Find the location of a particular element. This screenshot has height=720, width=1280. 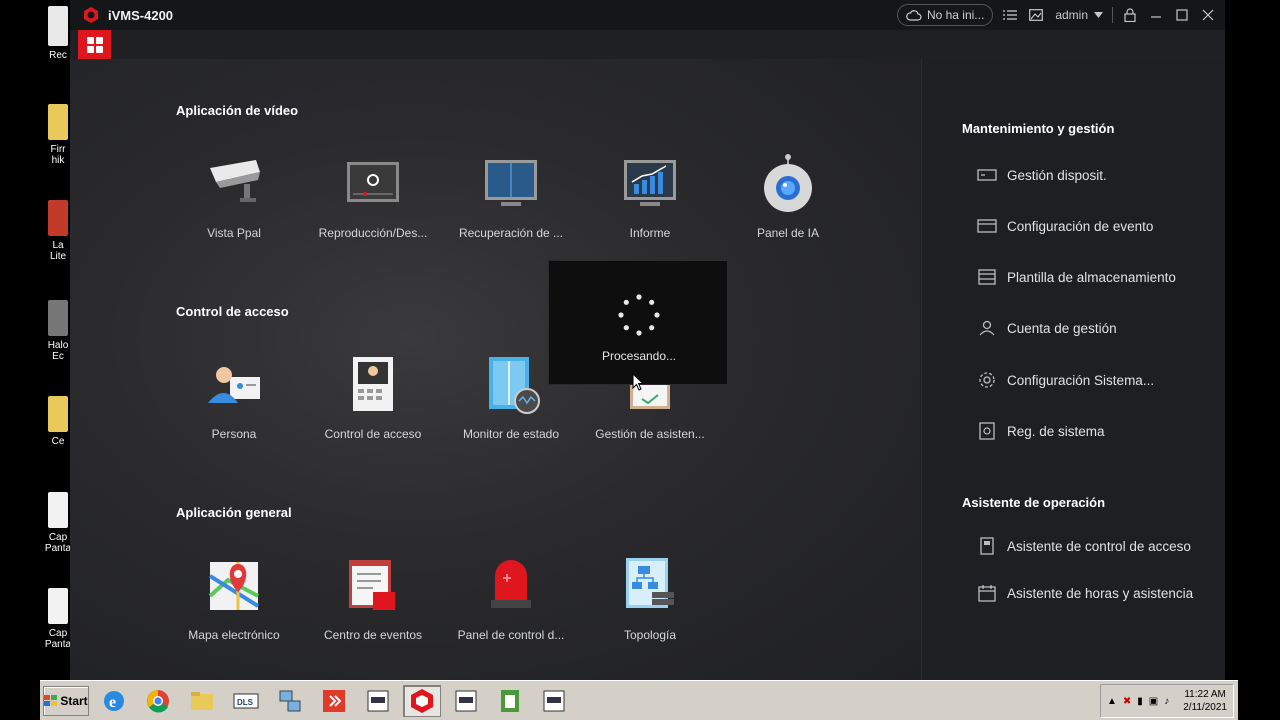

tile-label: Mapa electrónico is located at coordinates (234, 635).